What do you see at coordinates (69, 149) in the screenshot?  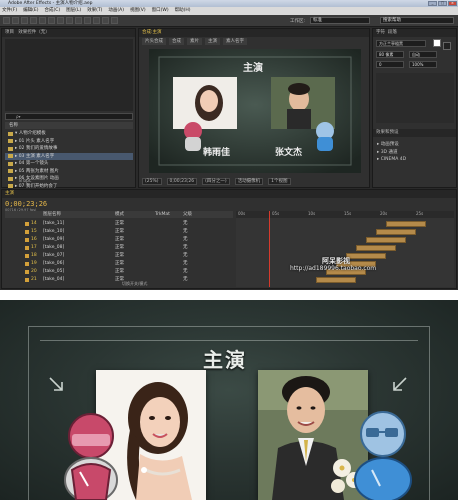 I see `list-item: ▸ 02 我们的爱情故事` at bounding box center [69, 149].